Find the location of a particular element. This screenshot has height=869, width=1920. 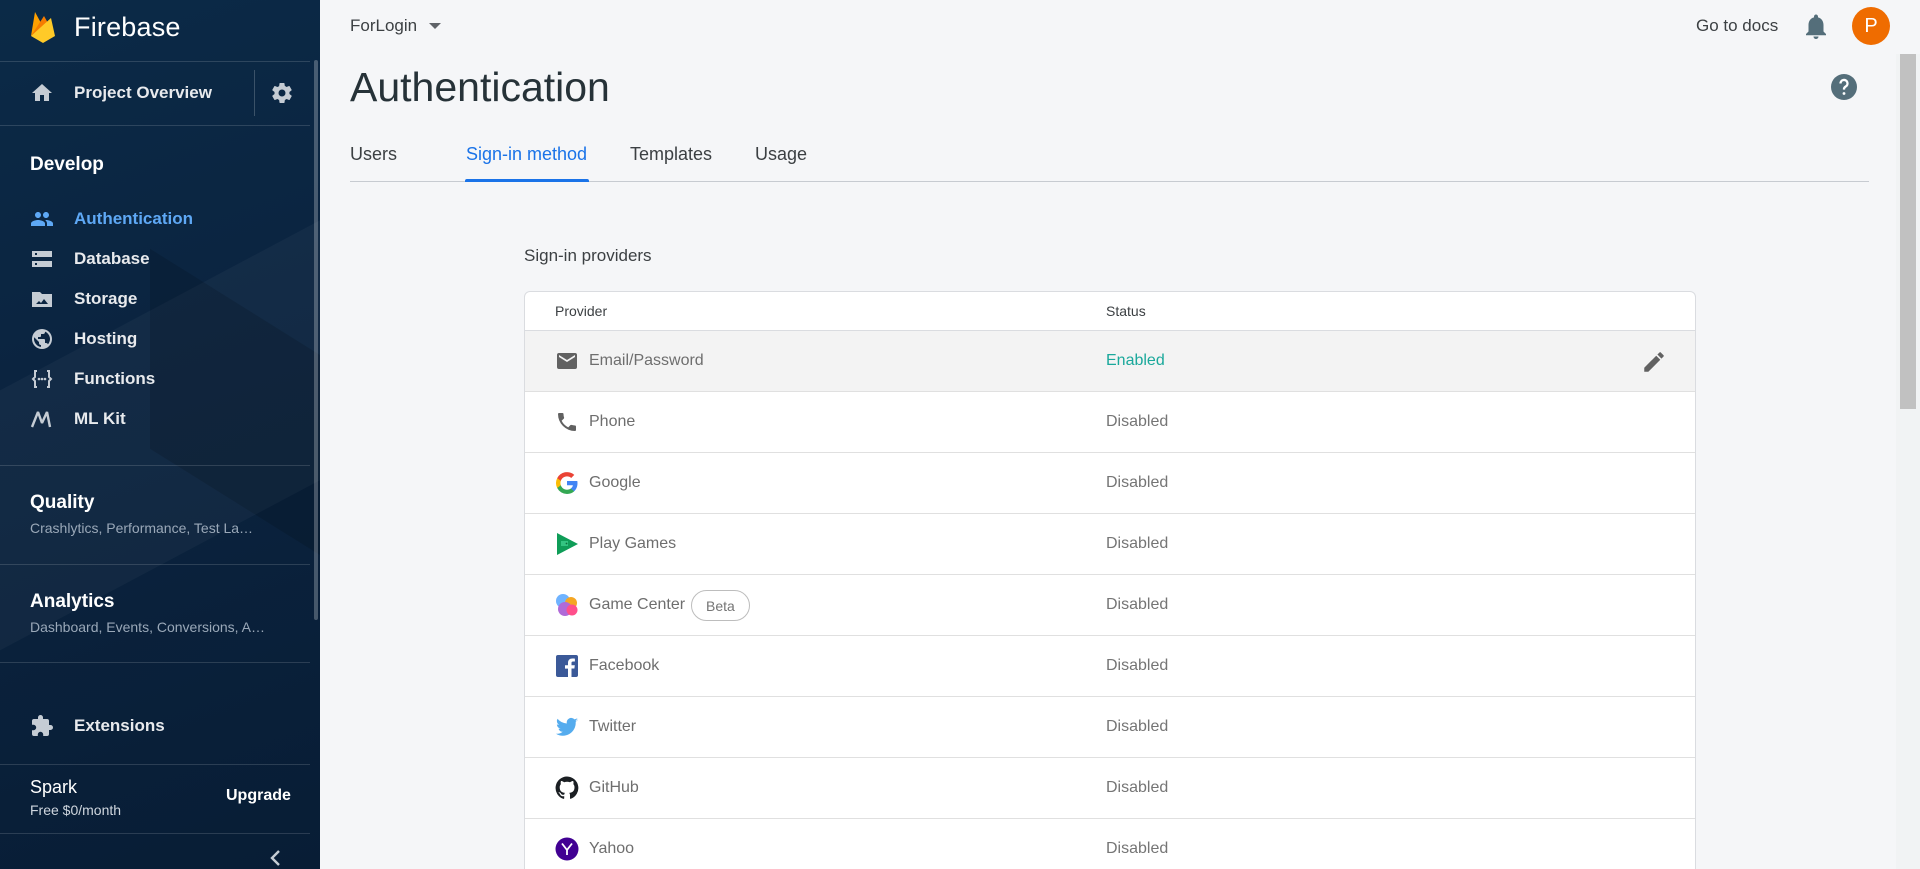

top-bar: ForLogin Go to docs P is located at coordinates (1120, 27).